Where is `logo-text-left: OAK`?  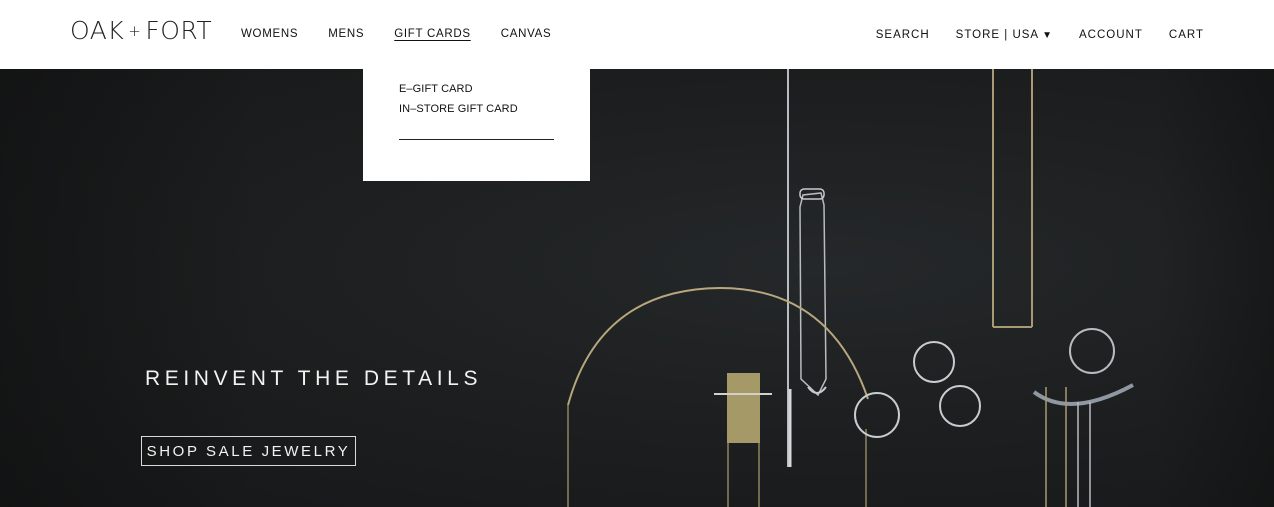
logo-text-left: OAK is located at coordinates (97, 30).